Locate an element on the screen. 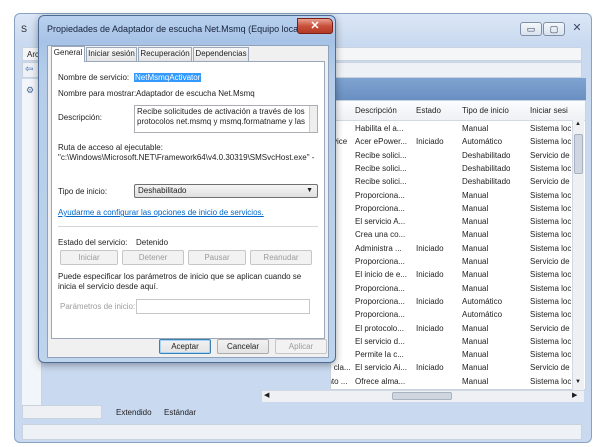  service-name-label: Nombre de servicio: is located at coordinates (94, 77).